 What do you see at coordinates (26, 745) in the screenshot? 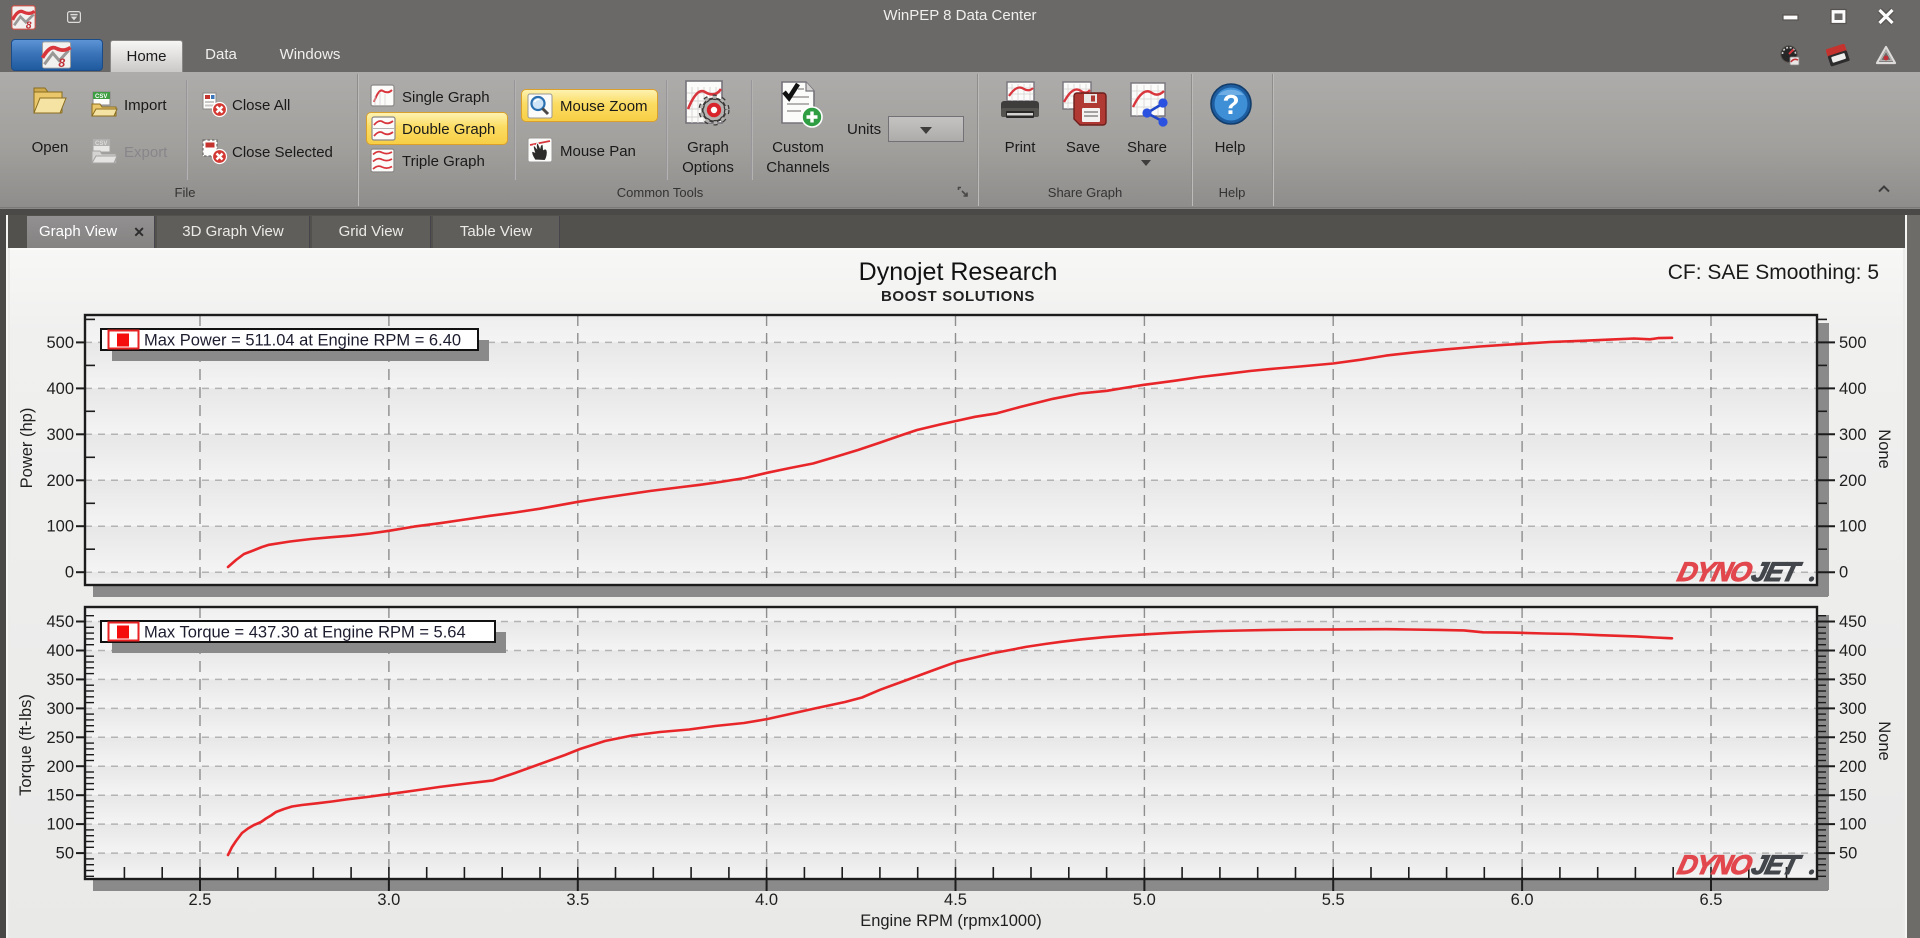
I see `svg-text: Torque (ft-lbs)` at bounding box center [26, 745].